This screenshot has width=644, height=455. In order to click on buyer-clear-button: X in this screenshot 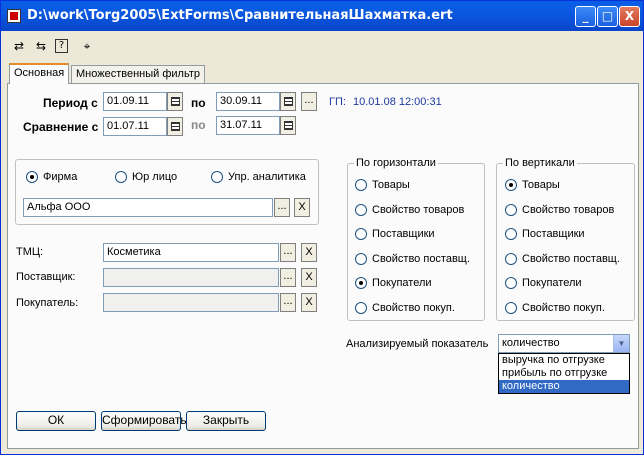, I will do `click(309, 302)`.